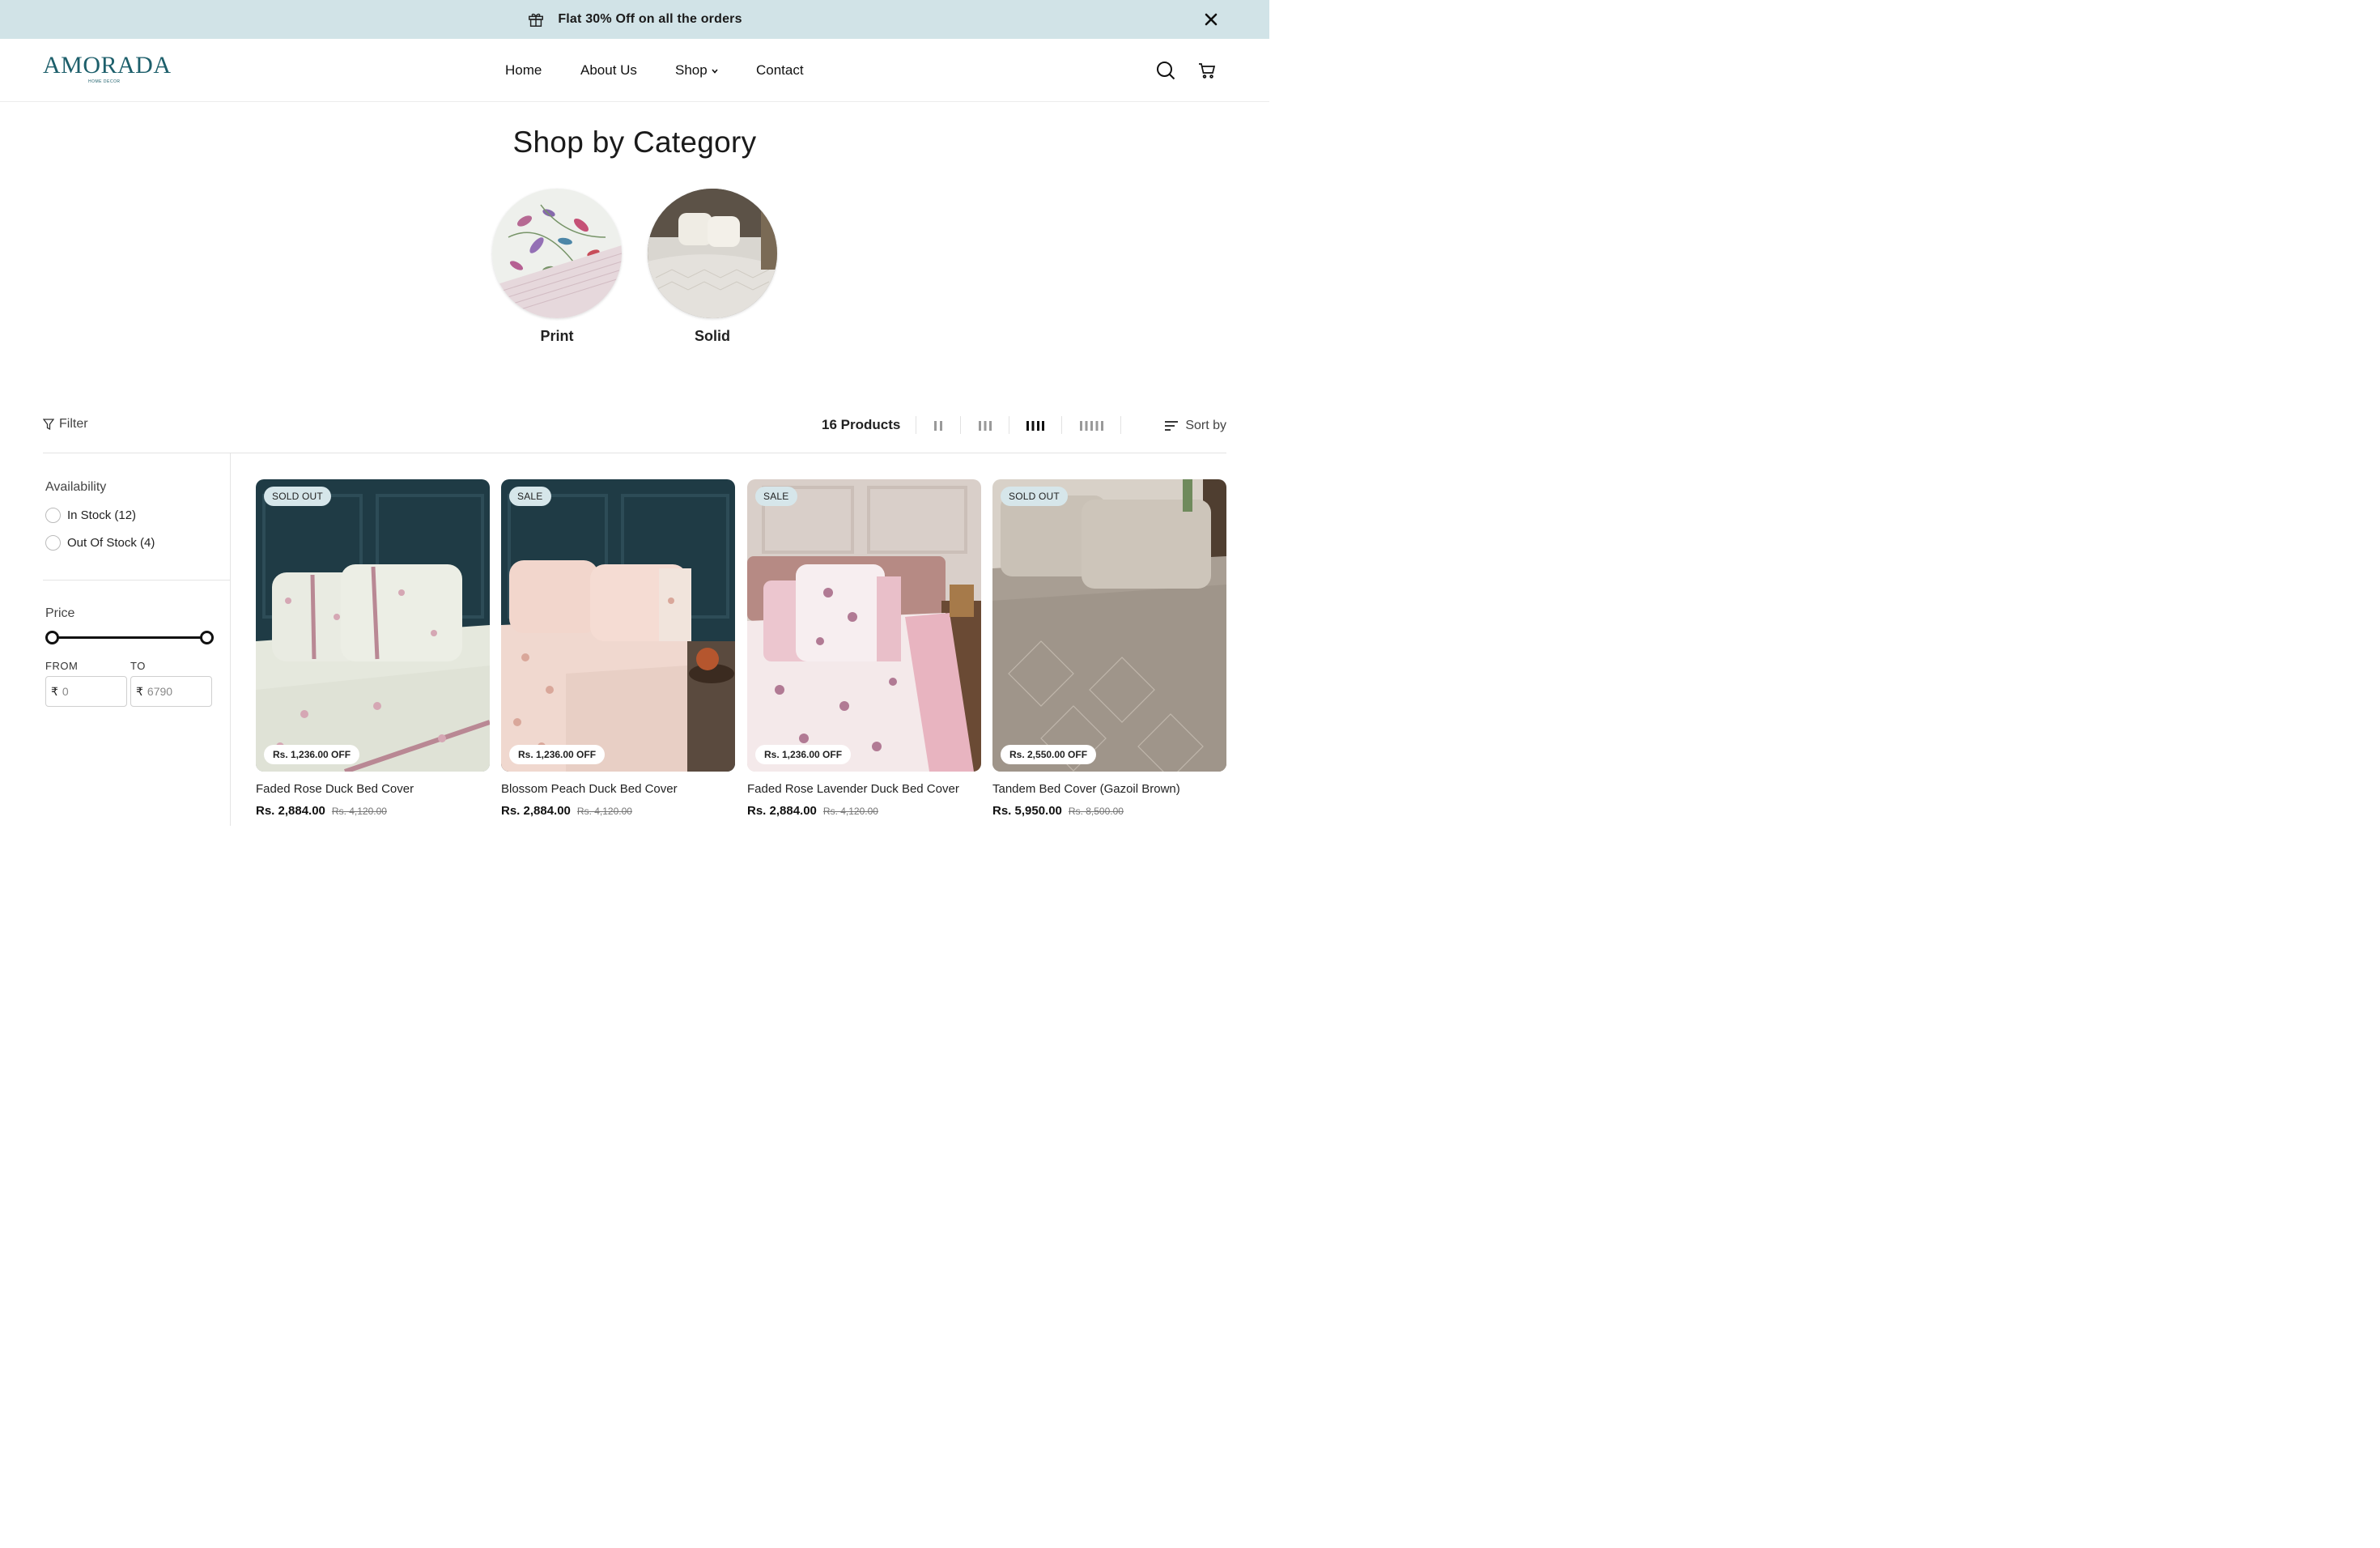  I want to click on category-solid: Solid, so click(713, 267).